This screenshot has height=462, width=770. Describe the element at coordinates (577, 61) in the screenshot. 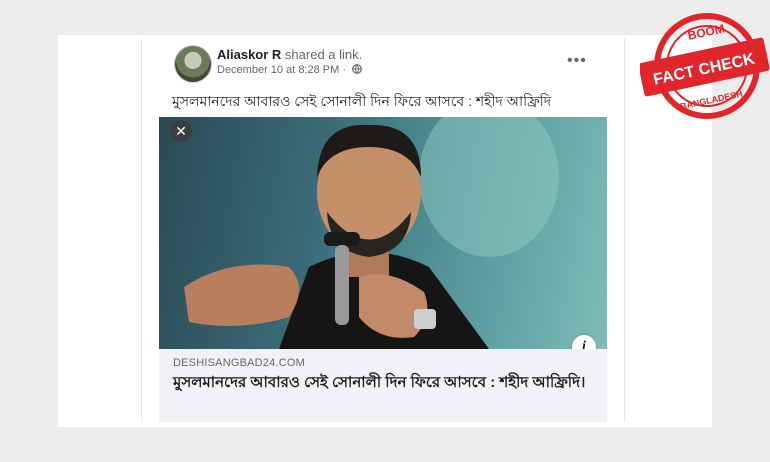

I see `more-options-button: •••` at that location.